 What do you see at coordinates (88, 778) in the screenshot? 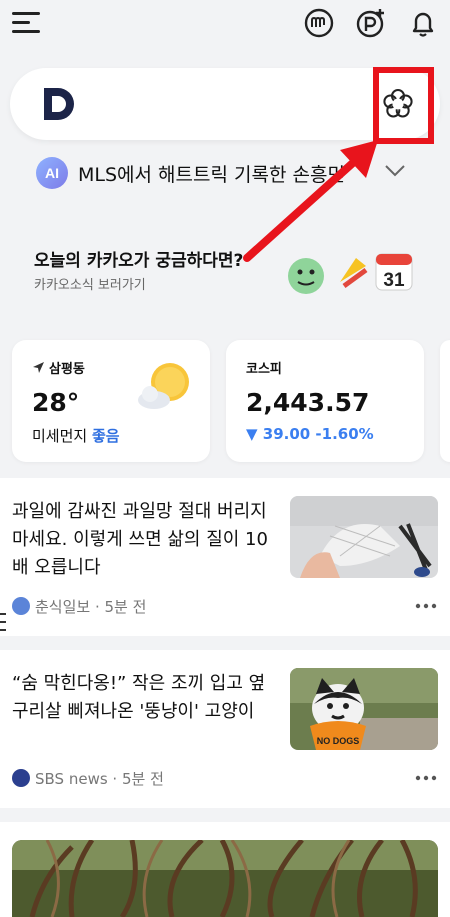
I see `article-meta: SBS news · 5분 전` at bounding box center [88, 778].